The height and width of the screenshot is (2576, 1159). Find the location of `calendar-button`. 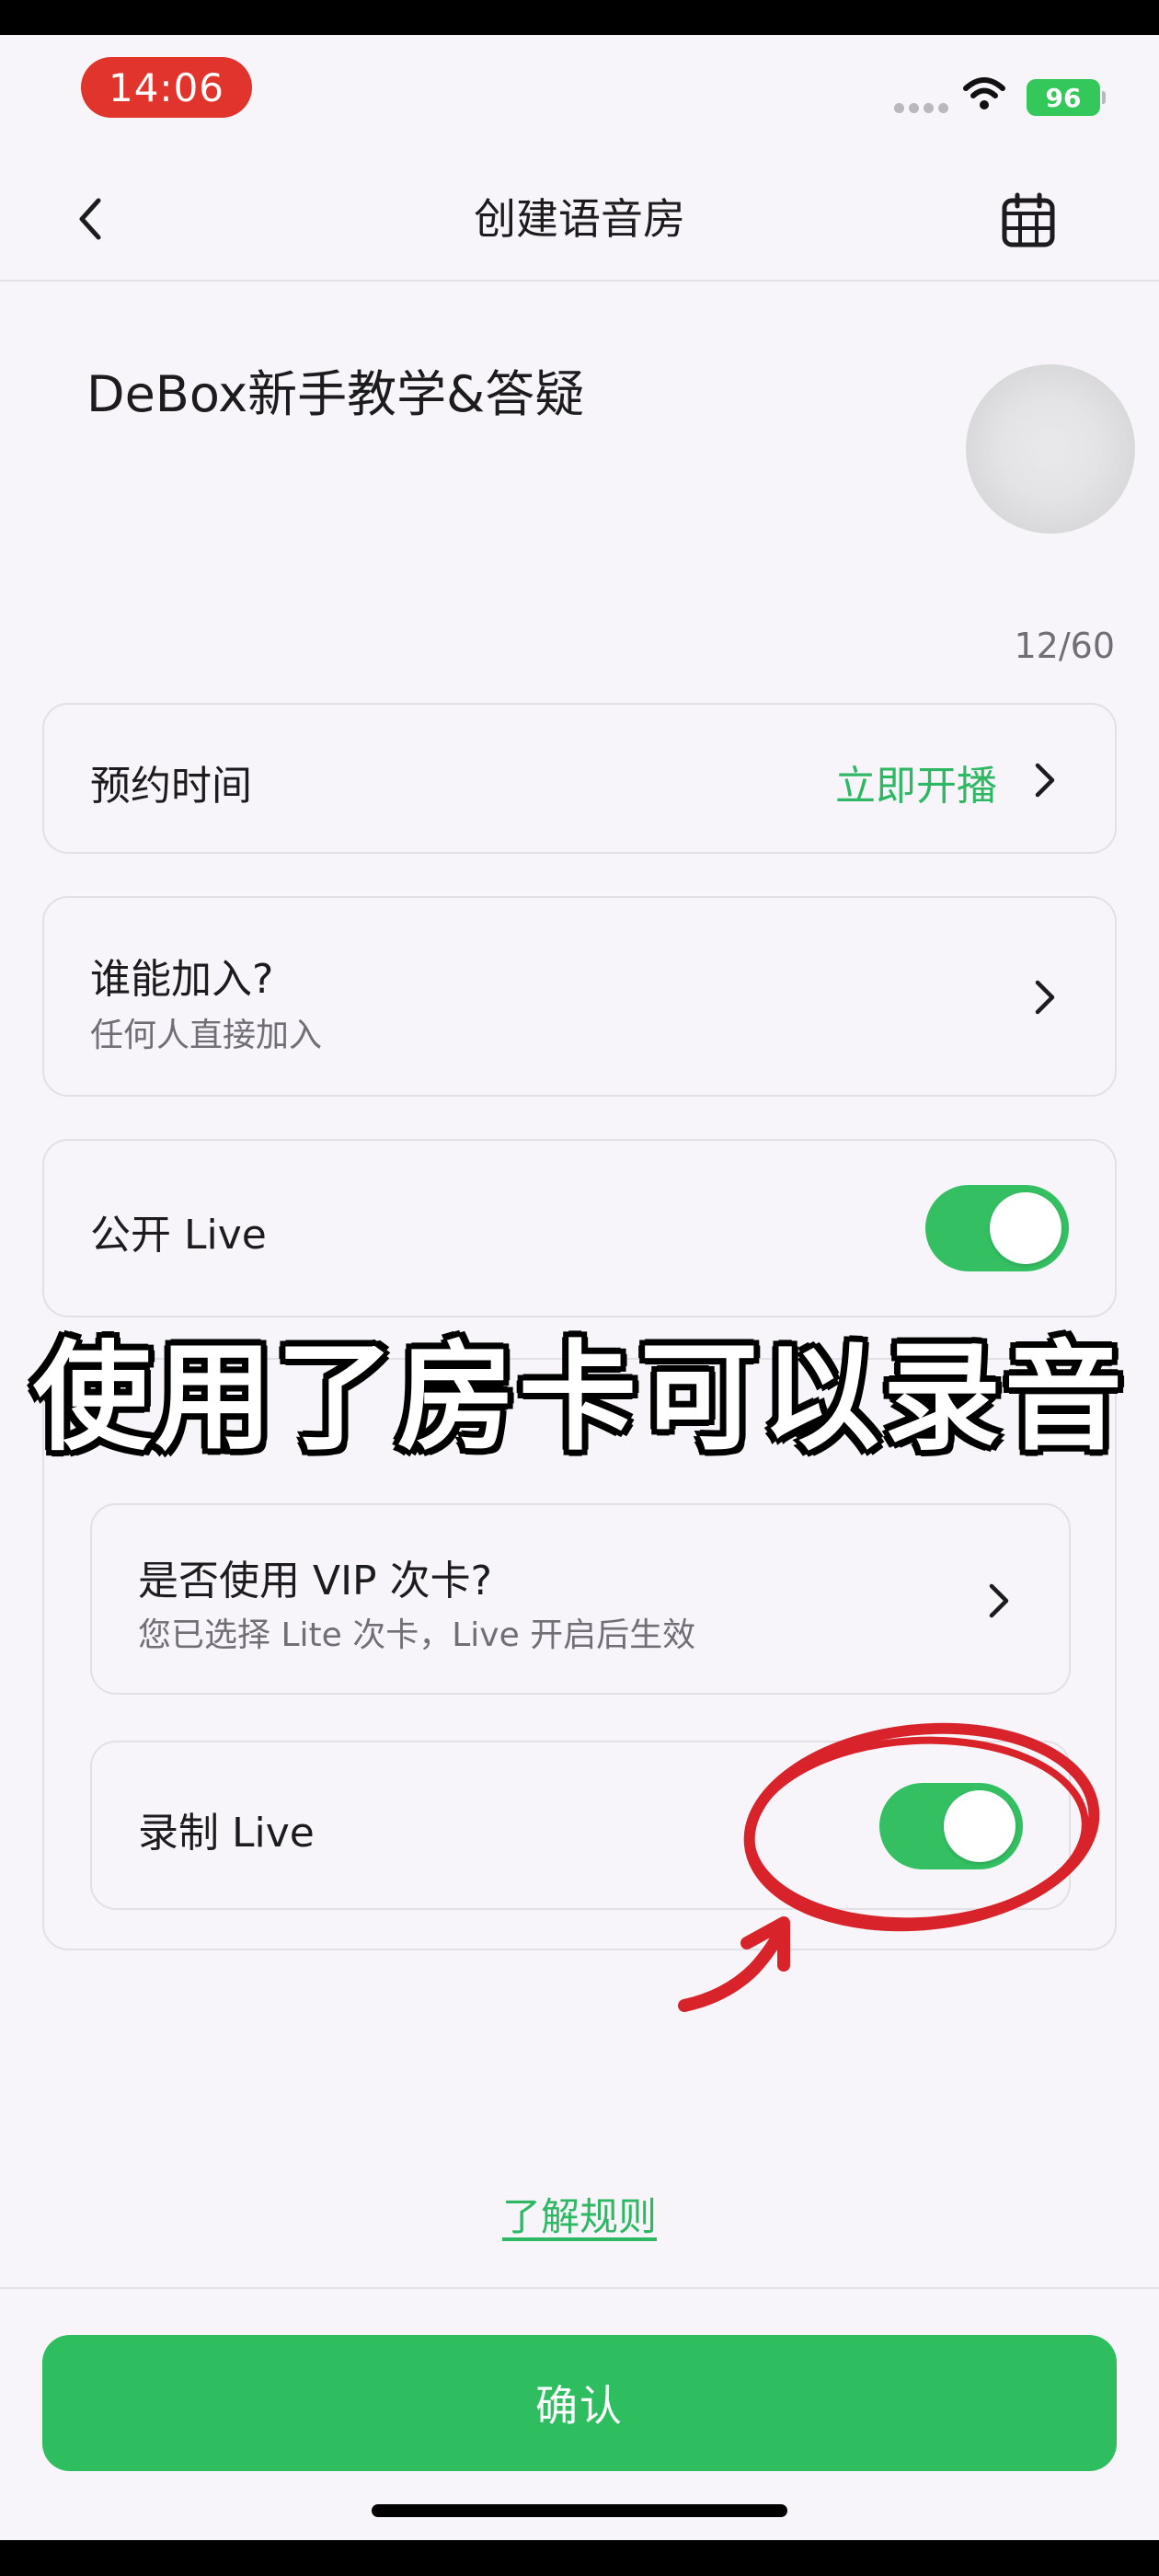

calendar-button is located at coordinates (1028, 220).